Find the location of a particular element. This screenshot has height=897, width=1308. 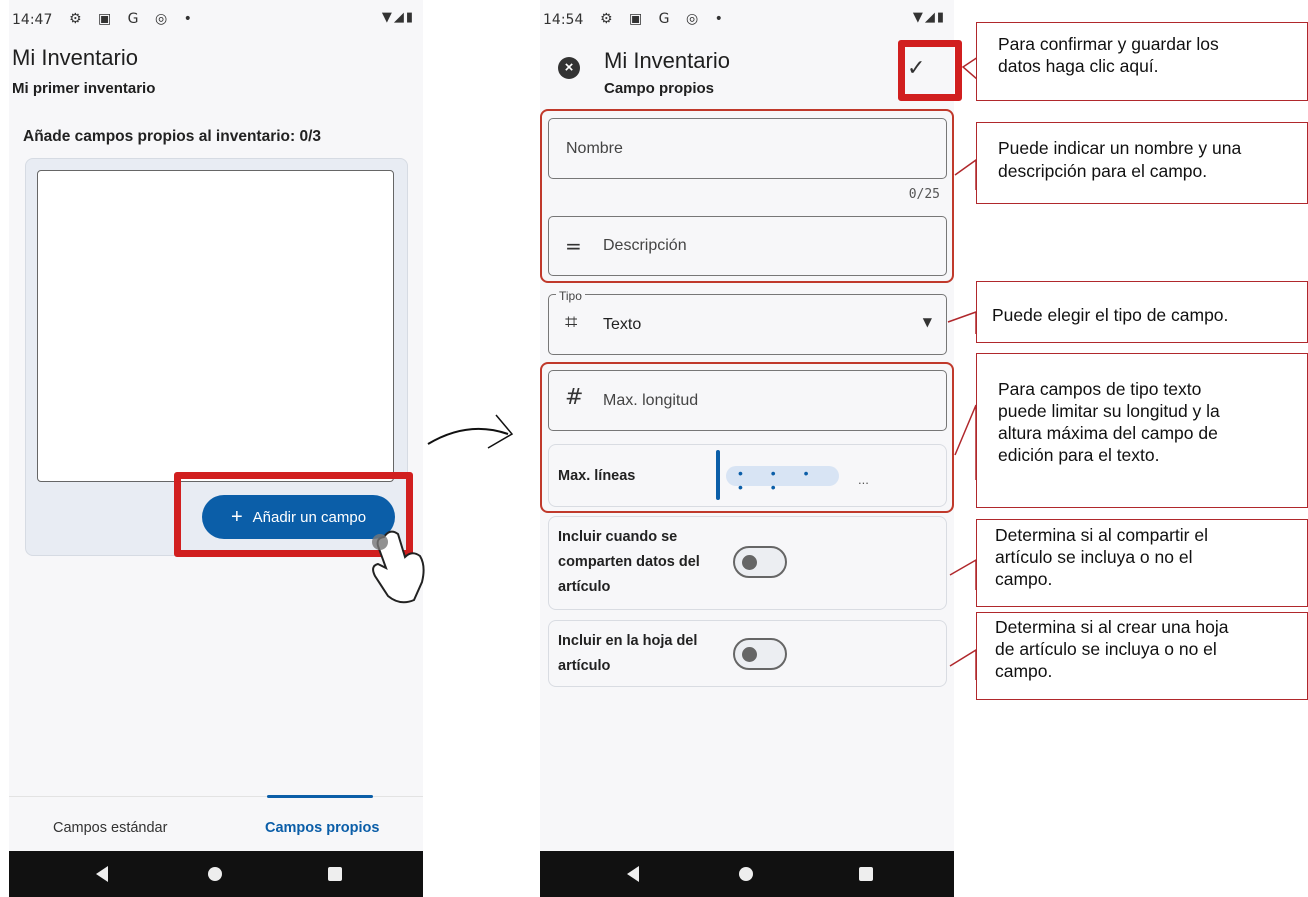

caret-down-icon: ▼ is located at coordinates (927, 322).